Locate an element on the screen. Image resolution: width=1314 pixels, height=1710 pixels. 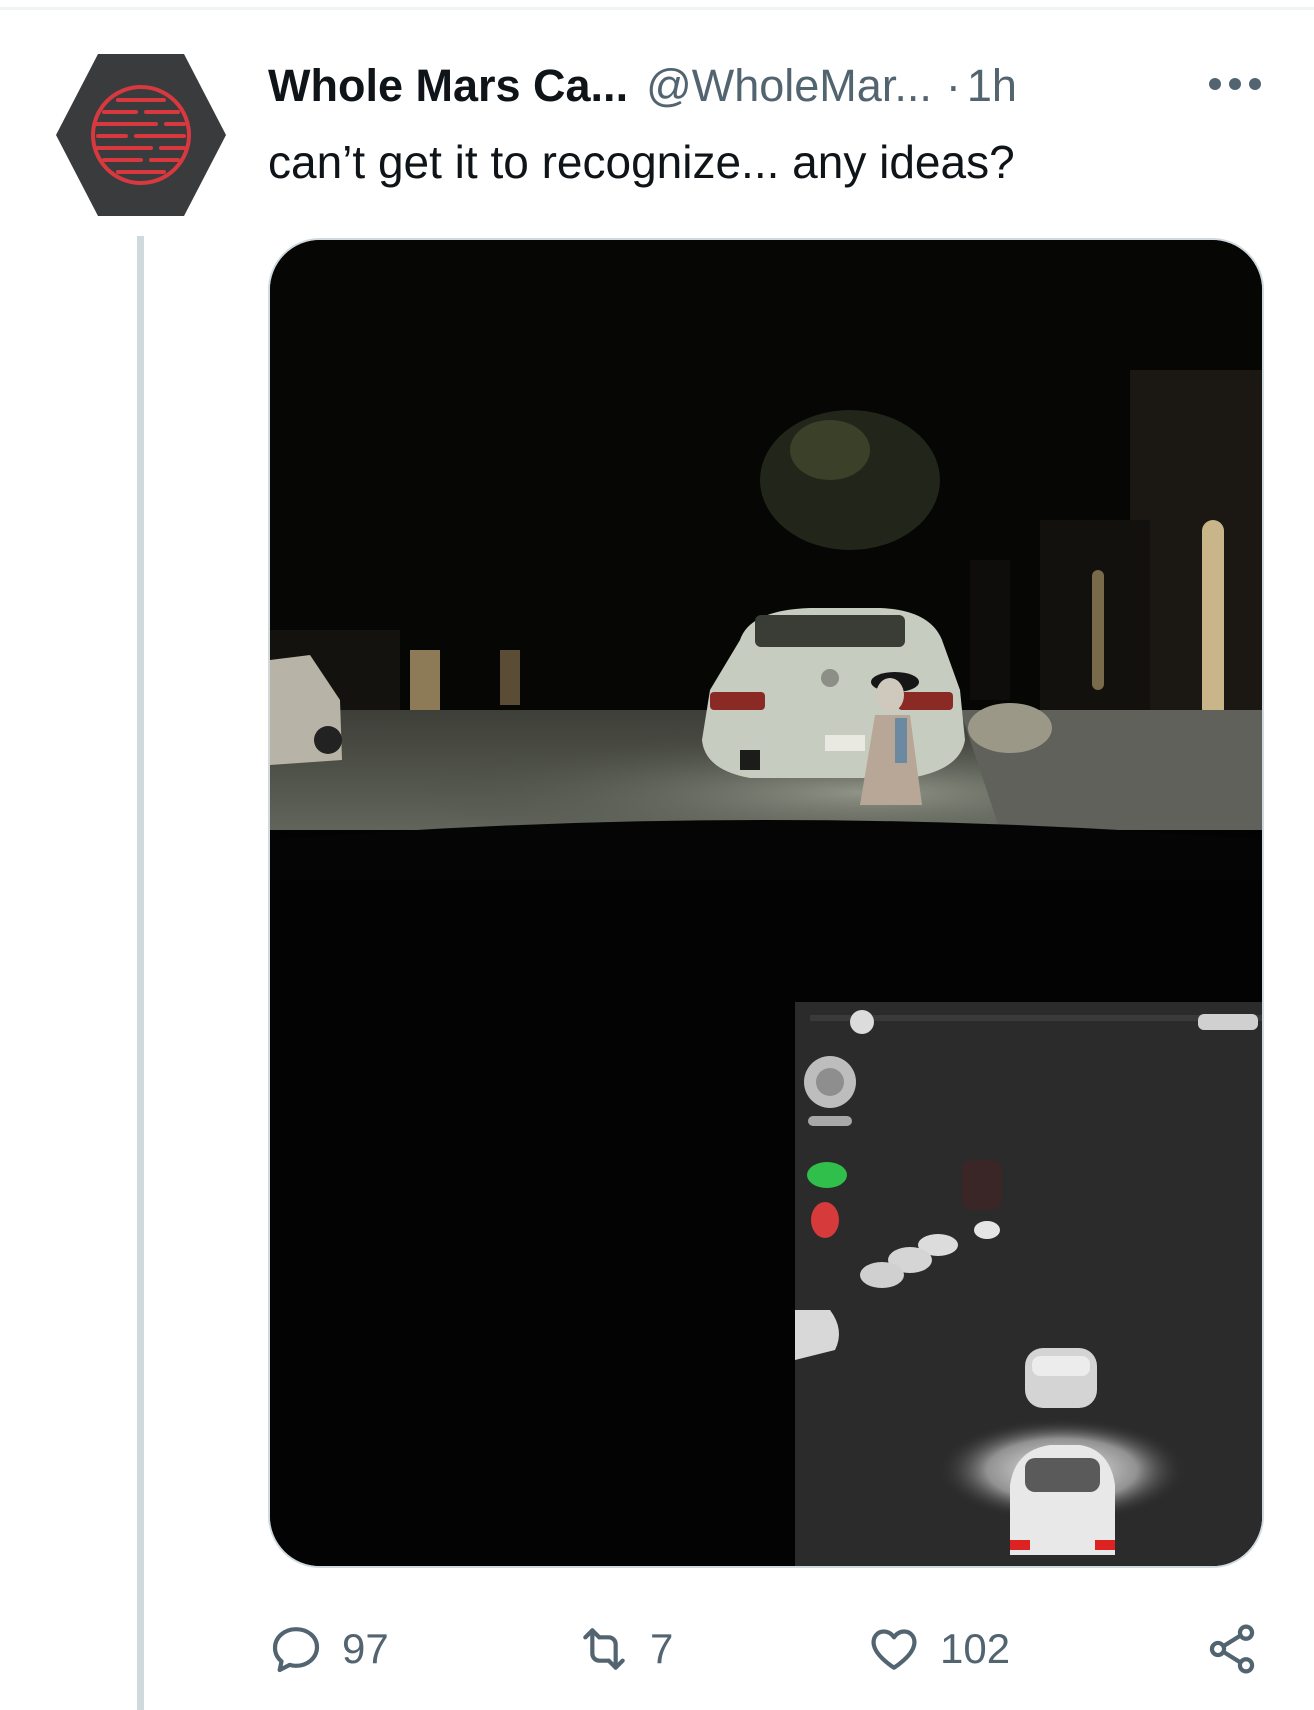
more-dots-icon is located at coordinates (1235, 84).